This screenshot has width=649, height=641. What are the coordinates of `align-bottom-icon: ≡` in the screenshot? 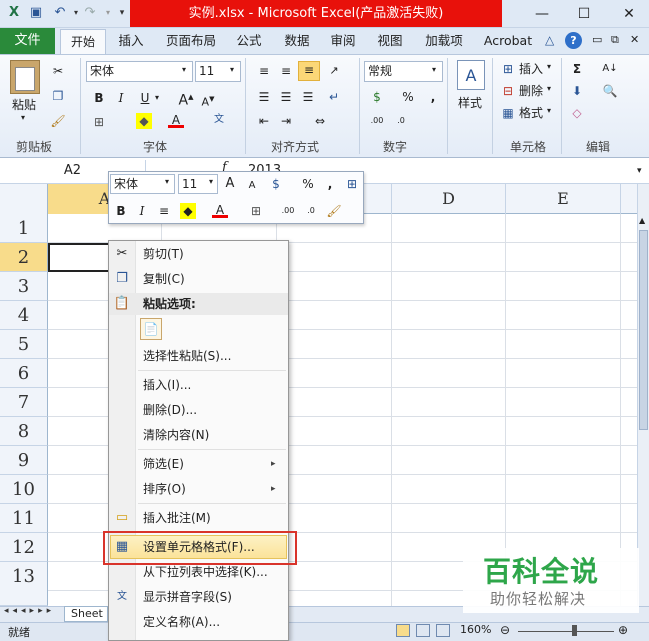 It's located at (309, 71).